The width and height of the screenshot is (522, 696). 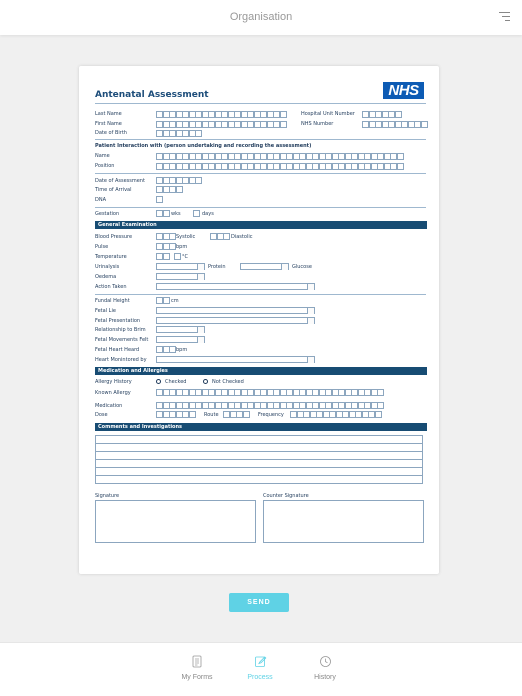 I want to click on dose-label: Dose, so click(x=101, y=415).